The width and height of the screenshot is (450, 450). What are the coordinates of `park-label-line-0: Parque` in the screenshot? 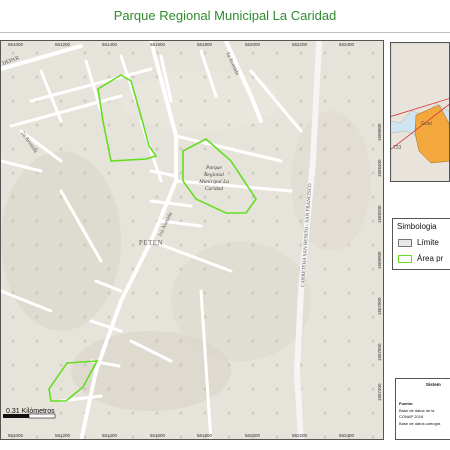 It's located at (214, 168).